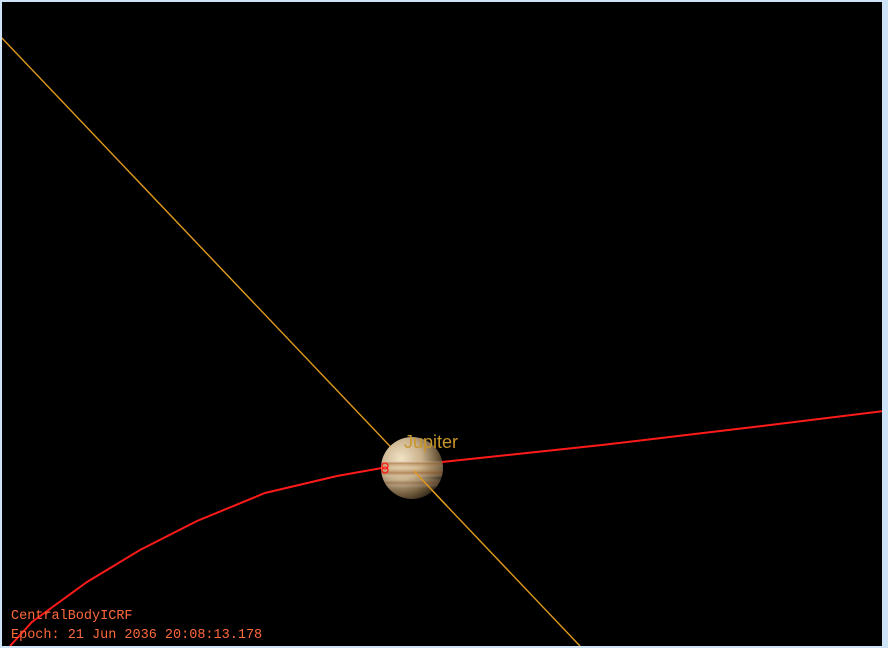 Image resolution: width=888 pixels, height=648 pixels. Describe the element at coordinates (431, 442) in the screenshot. I see `jupiter-label: Jupiter` at that location.